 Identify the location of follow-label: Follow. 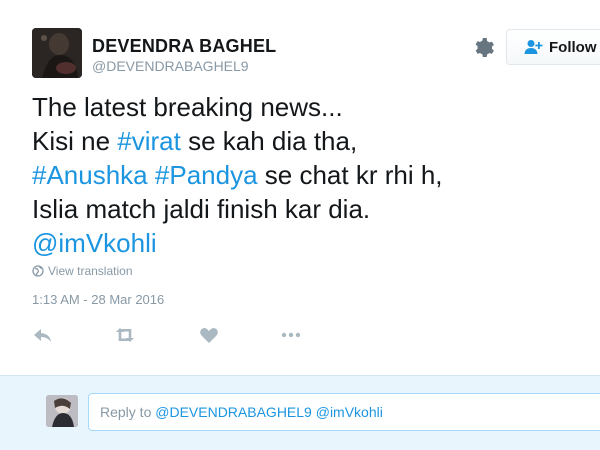
(573, 47).